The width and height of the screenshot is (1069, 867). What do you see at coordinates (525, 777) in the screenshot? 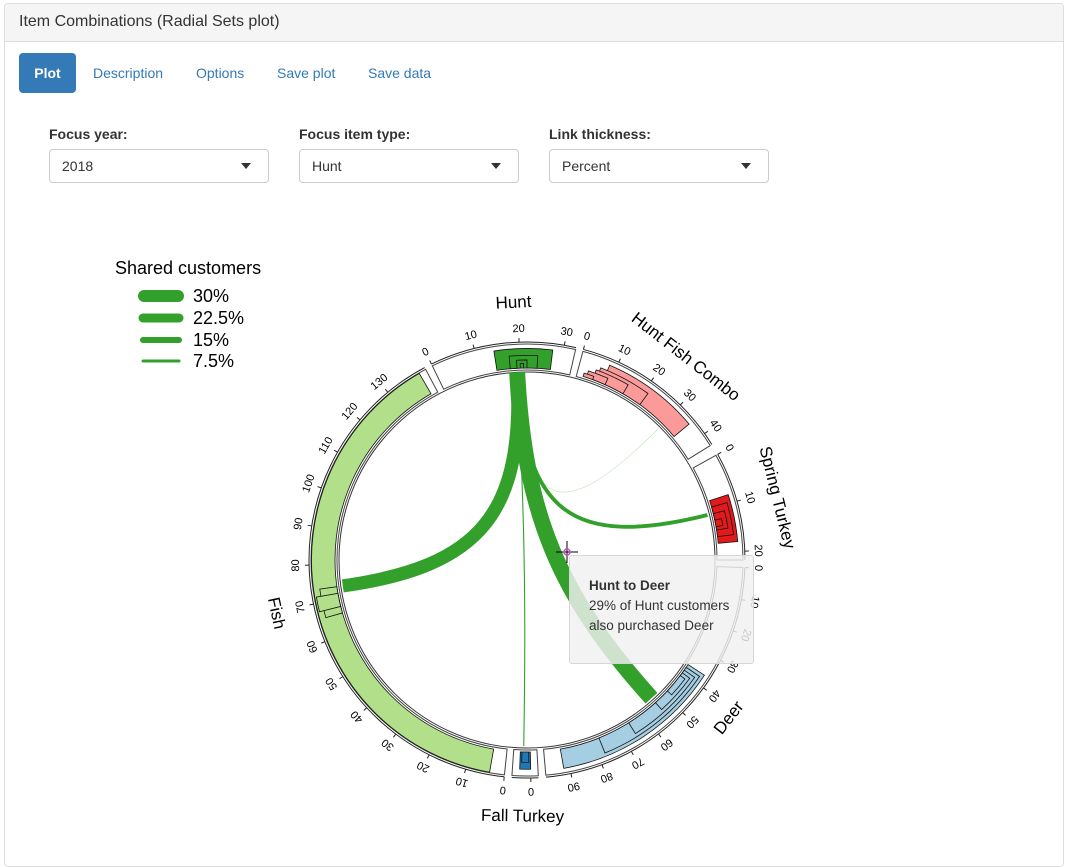
I see `sector-axis` at bounding box center [525, 777].